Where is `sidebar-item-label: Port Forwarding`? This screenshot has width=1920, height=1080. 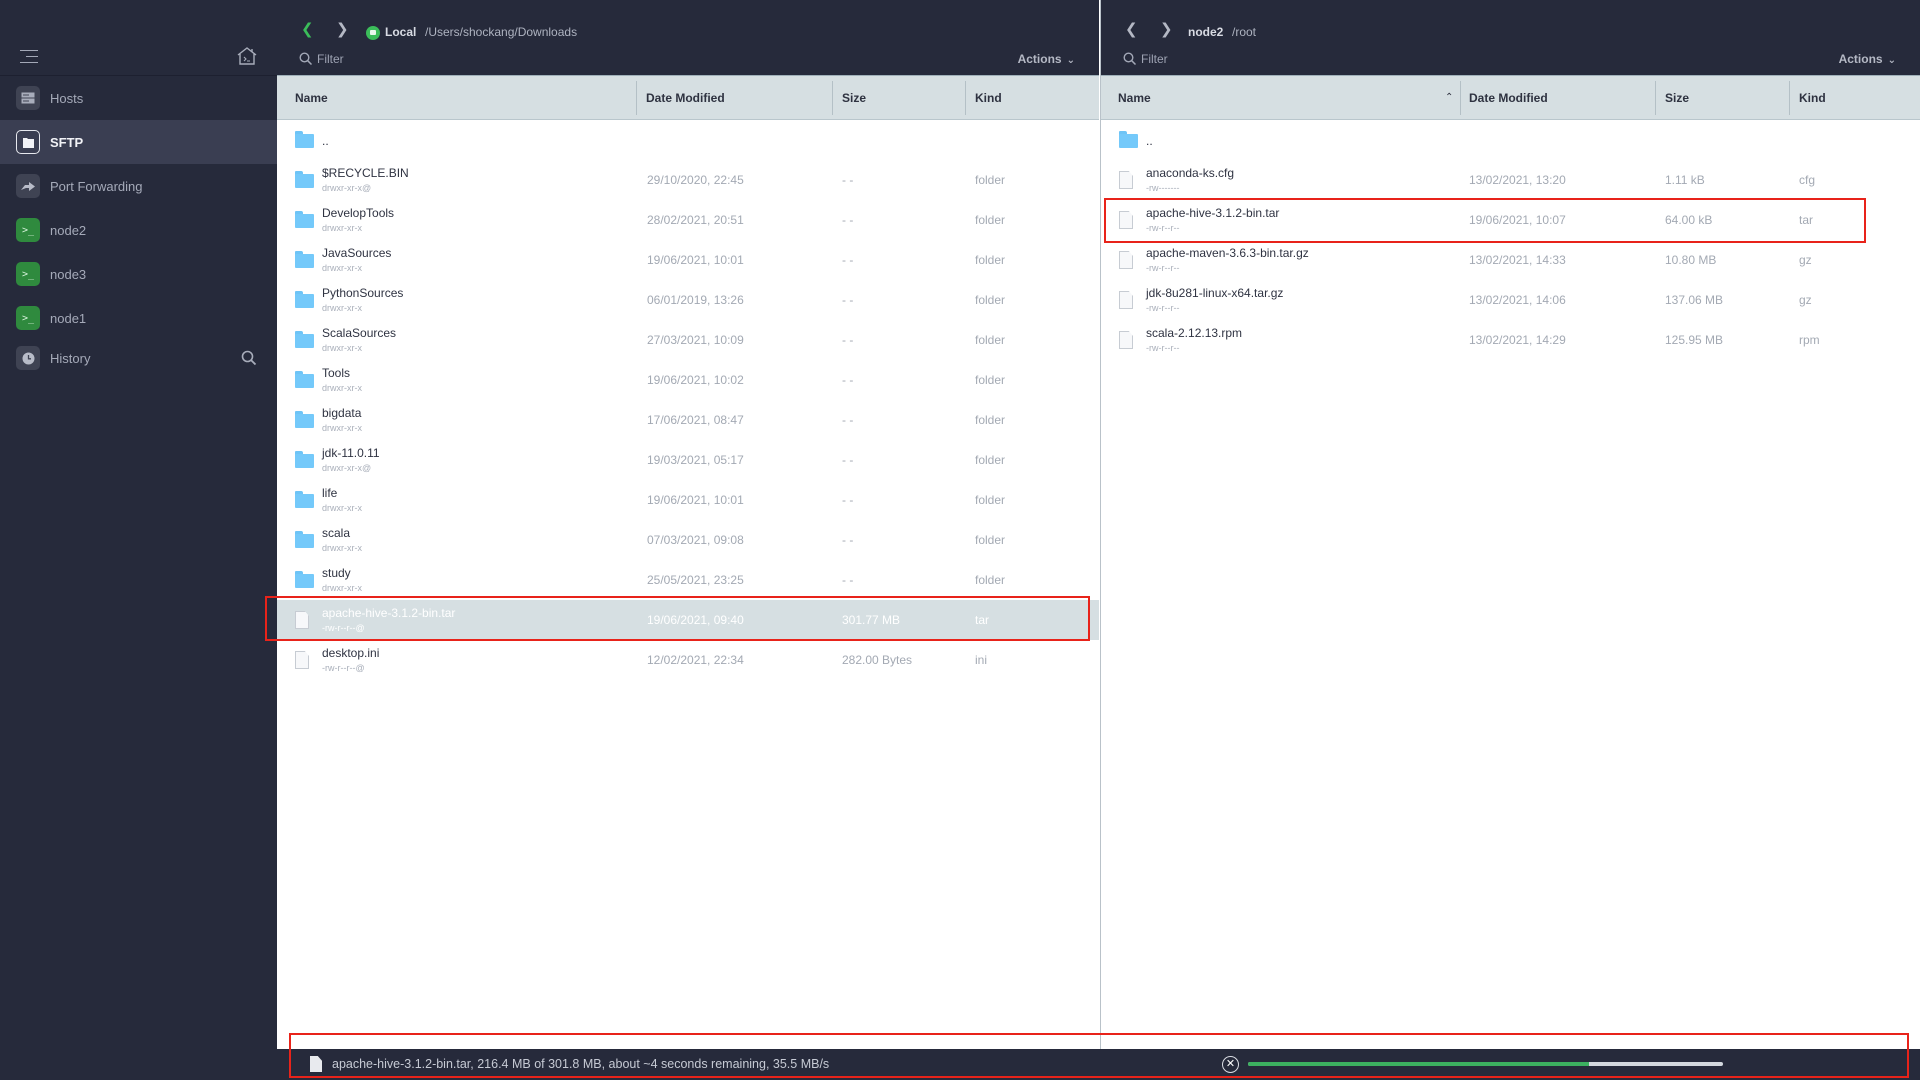 sidebar-item-label: Port Forwarding is located at coordinates (96, 186).